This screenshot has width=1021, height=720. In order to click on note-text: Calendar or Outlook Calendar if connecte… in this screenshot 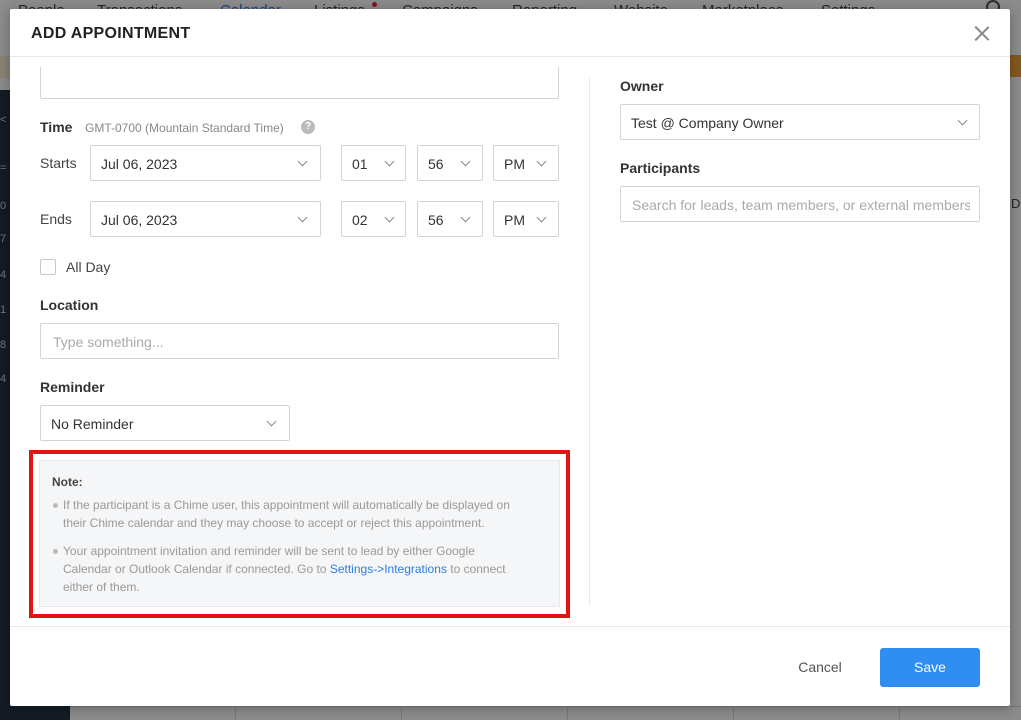, I will do `click(284, 569)`.